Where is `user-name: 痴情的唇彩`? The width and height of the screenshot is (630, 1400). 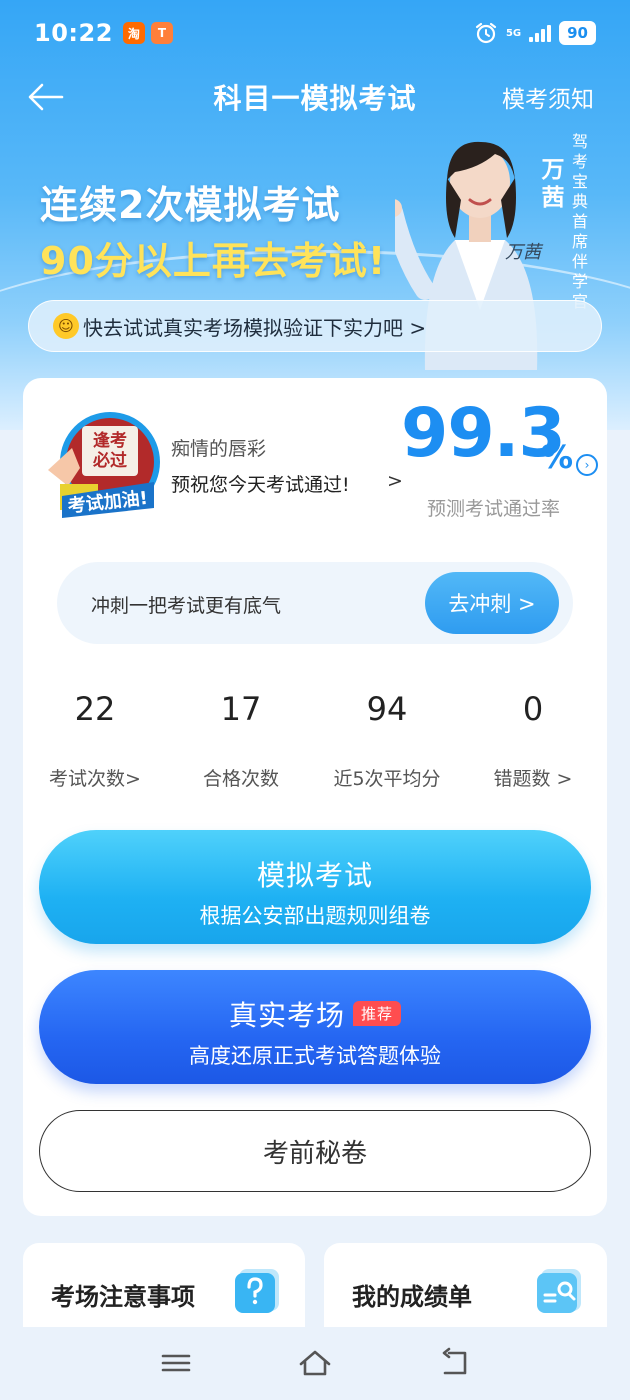 user-name: 痴情的唇彩 is located at coordinates (219, 449).